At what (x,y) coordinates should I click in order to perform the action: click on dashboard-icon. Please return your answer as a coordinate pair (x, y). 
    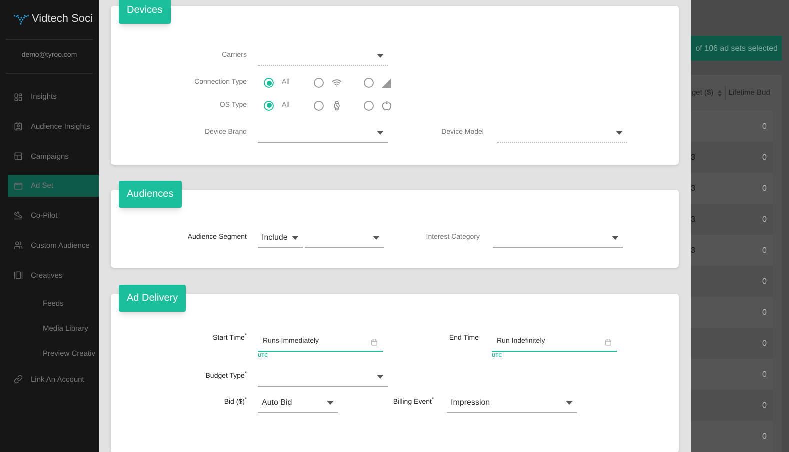
    Looking at the image, I should click on (18, 97).